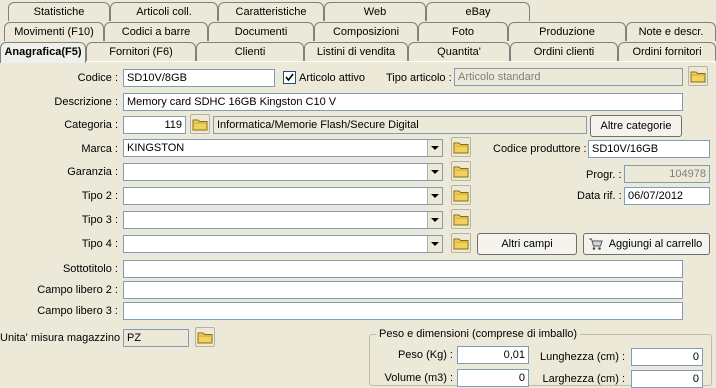 The height and width of the screenshot is (388, 716). Describe the element at coordinates (91, 125) in the screenshot. I see `categoria-label: Categoria :` at that location.